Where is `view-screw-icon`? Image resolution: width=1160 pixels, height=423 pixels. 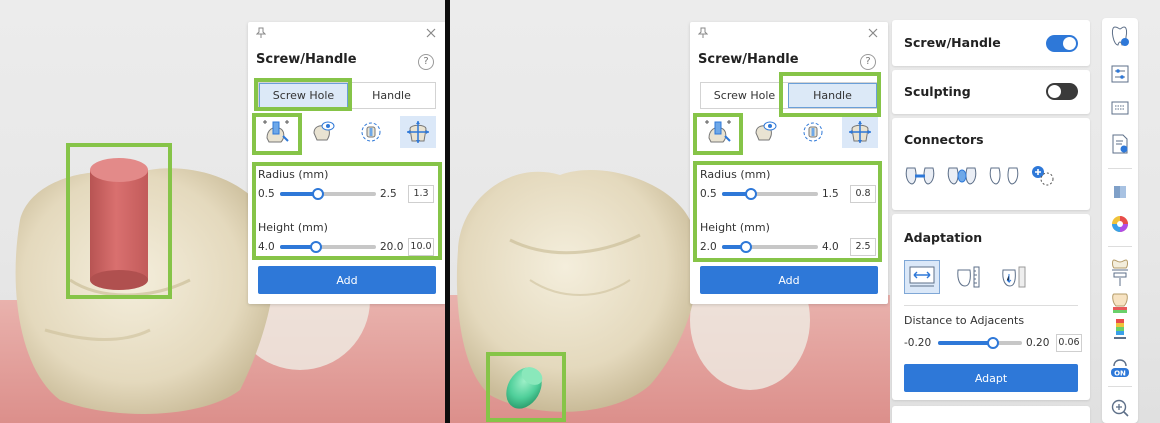 view-screw-icon is located at coordinates (323, 132).